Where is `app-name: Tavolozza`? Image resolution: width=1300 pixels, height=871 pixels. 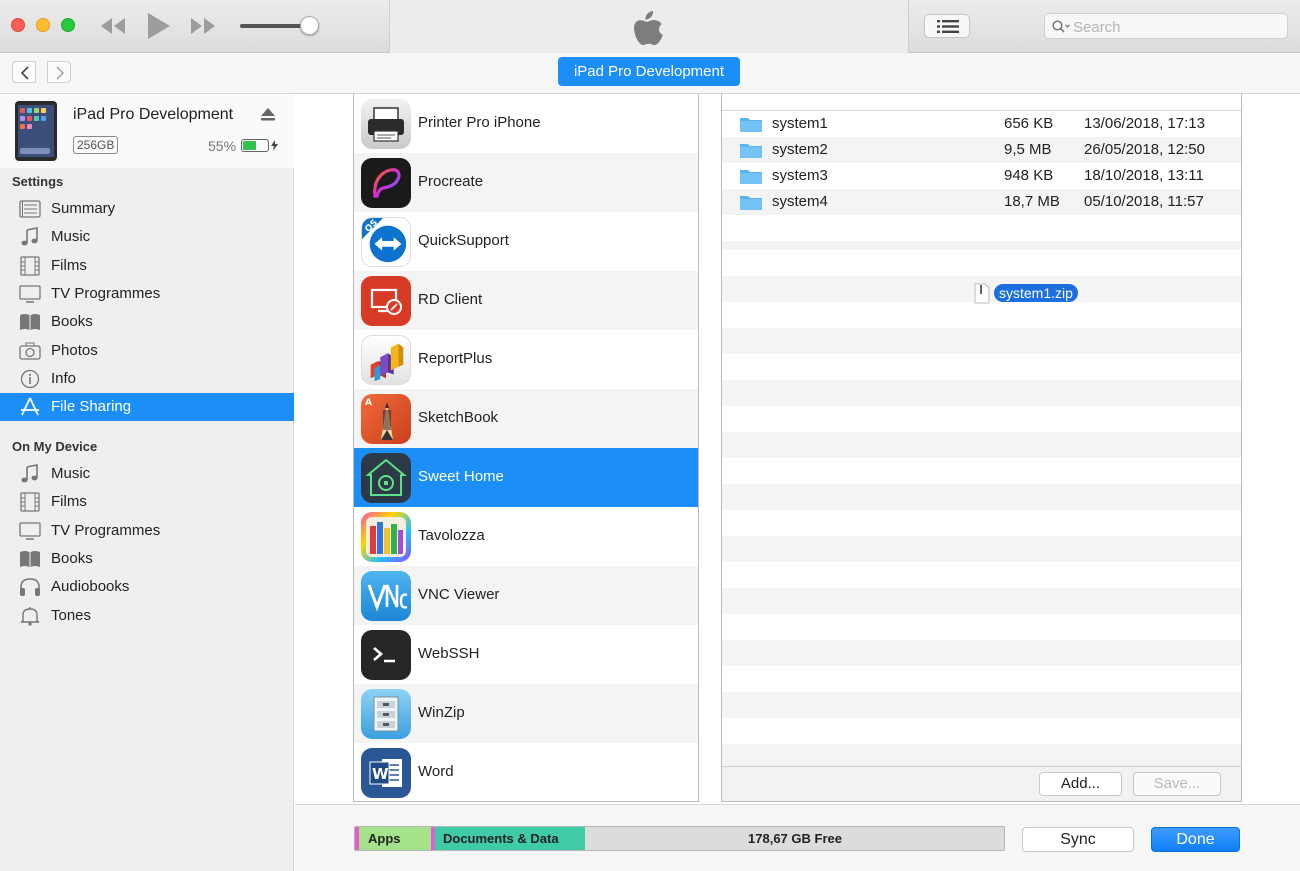 app-name: Tavolozza is located at coordinates (451, 535).